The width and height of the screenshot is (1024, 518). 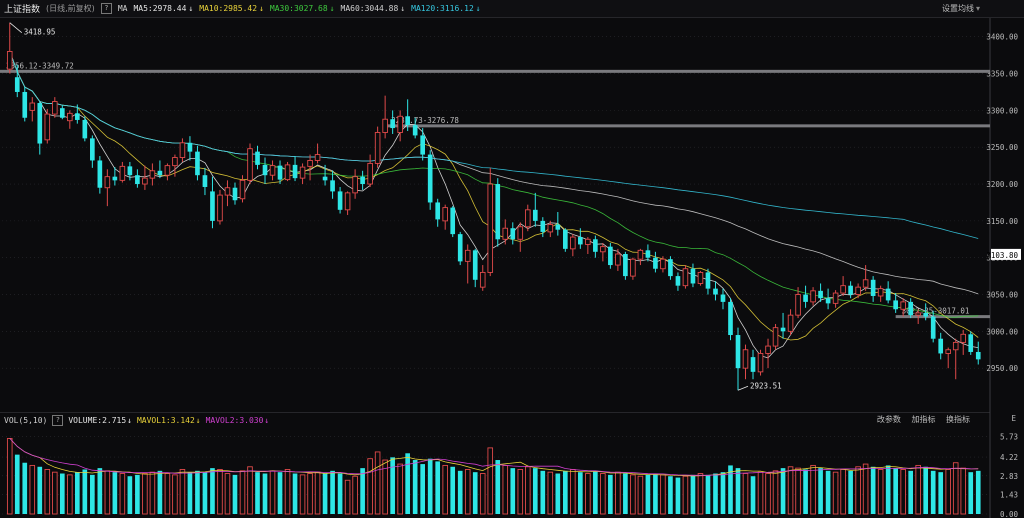 I want to click on high-price-label: 3418.95, so click(x=40, y=32).